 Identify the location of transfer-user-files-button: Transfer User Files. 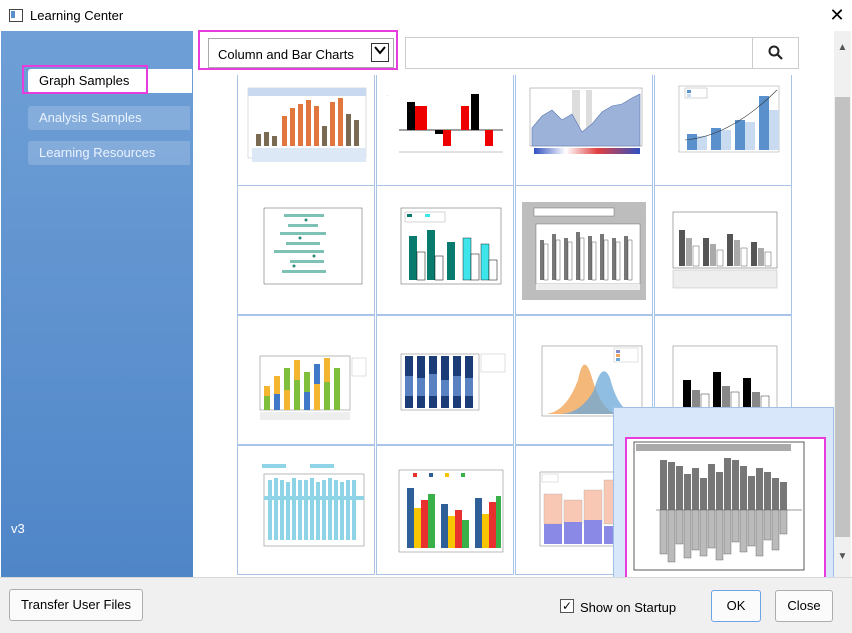
(76, 605).